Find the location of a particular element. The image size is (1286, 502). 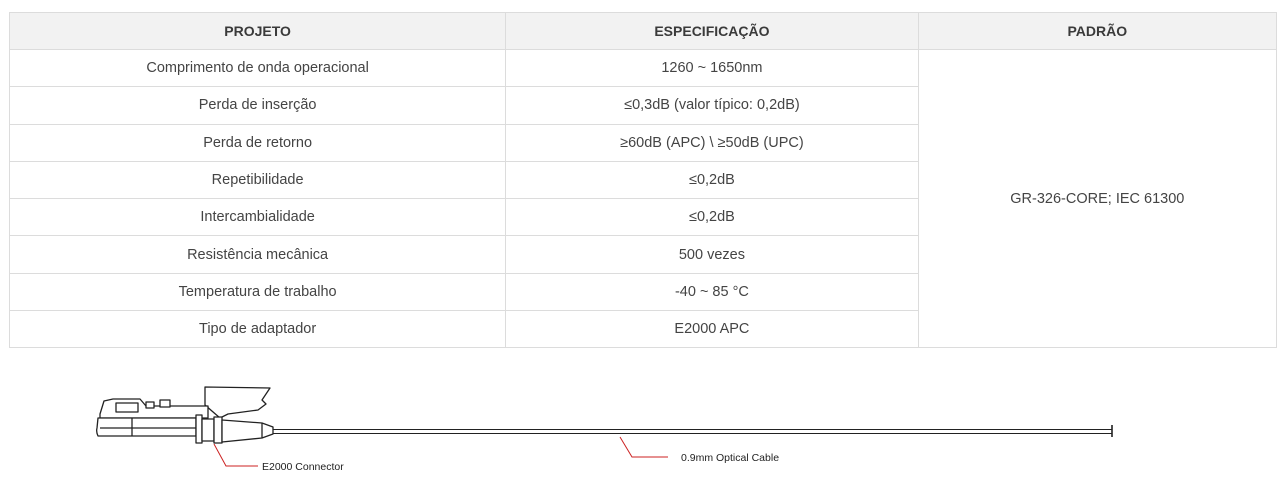

header-projeto: PROJETO is located at coordinates (257, 31).